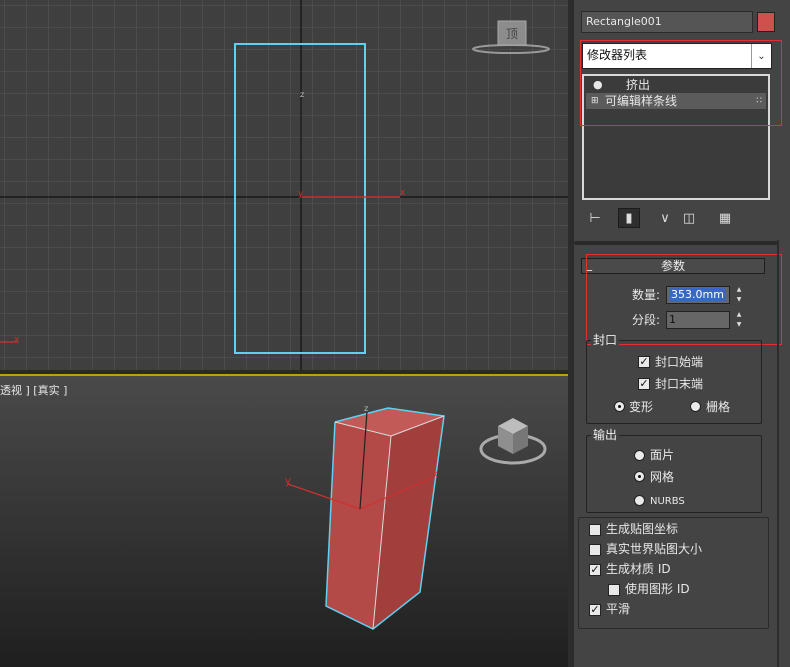 The height and width of the screenshot is (667, 790). What do you see at coordinates (639, 476) in the screenshot?
I see `mesh-radio` at bounding box center [639, 476].